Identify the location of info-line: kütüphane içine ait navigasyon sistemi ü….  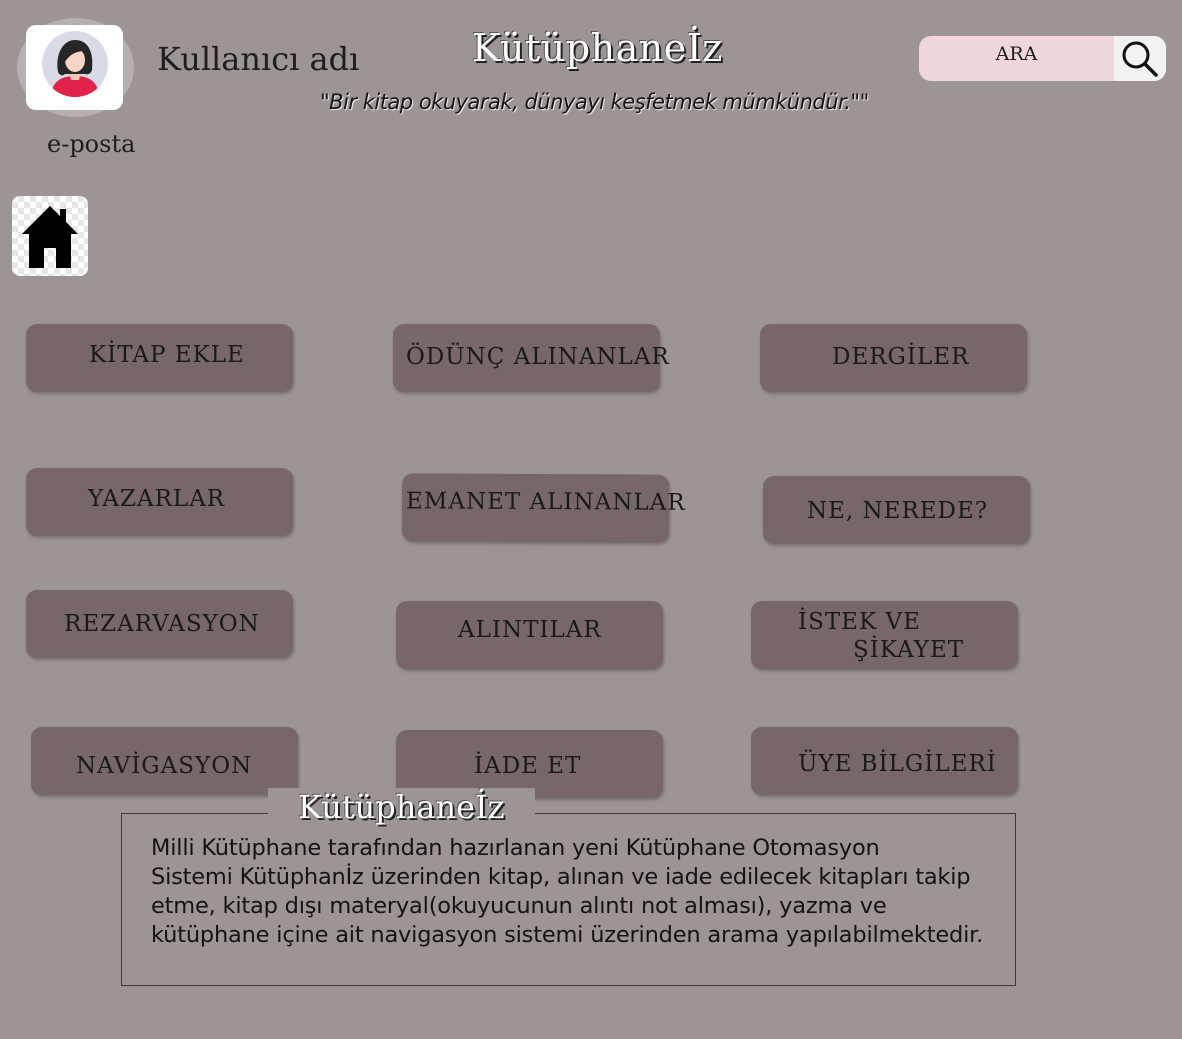
(567, 935).